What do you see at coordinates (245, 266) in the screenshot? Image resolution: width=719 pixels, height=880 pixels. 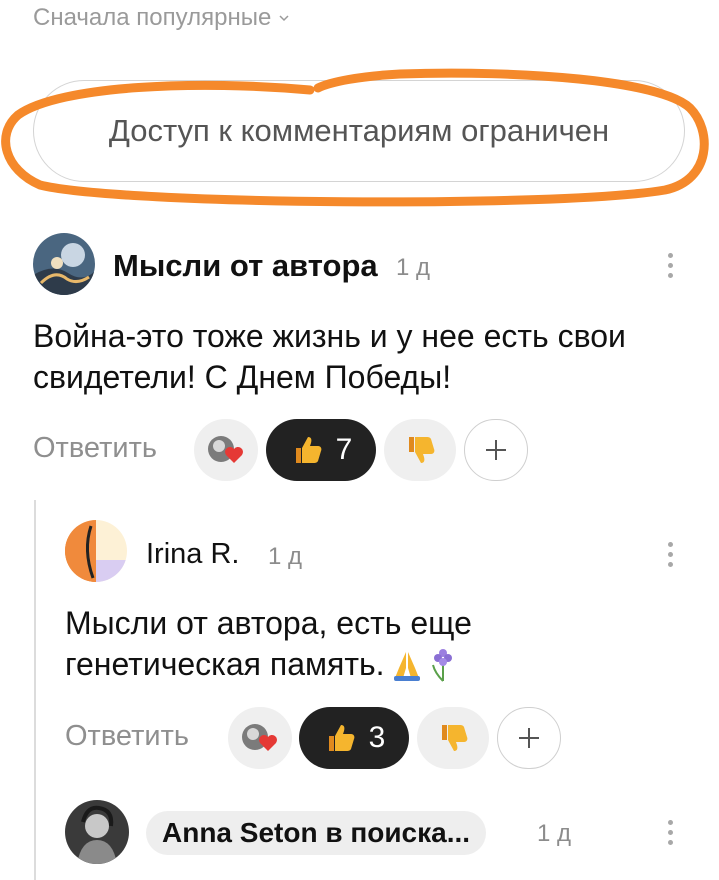 I see `comment-author: Мысли от автора` at bounding box center [245, 266].